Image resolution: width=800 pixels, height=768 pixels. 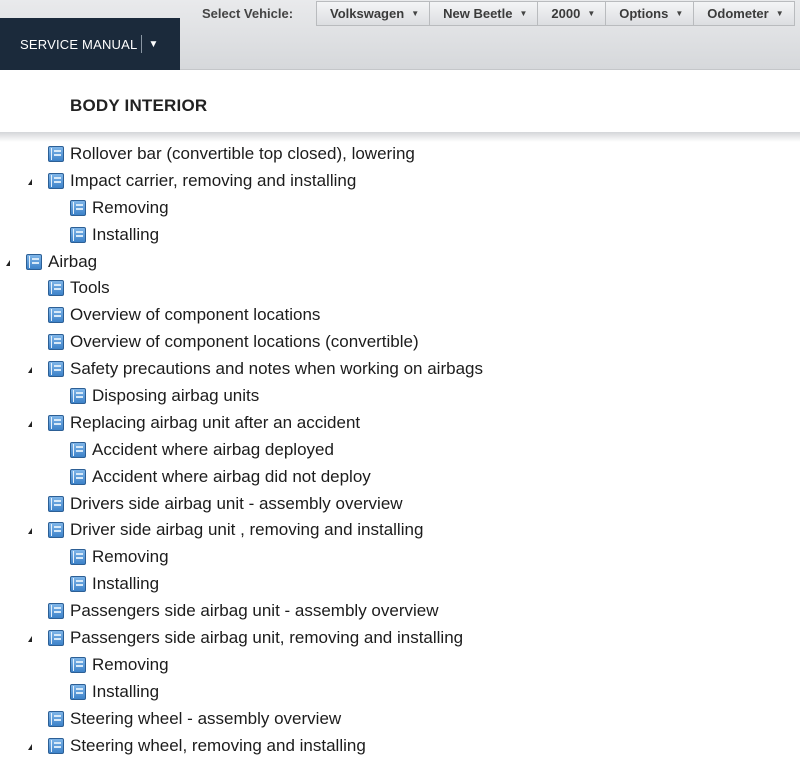 I want to click on page-title: BODY INTERIOR, so click(x=139, y=105).